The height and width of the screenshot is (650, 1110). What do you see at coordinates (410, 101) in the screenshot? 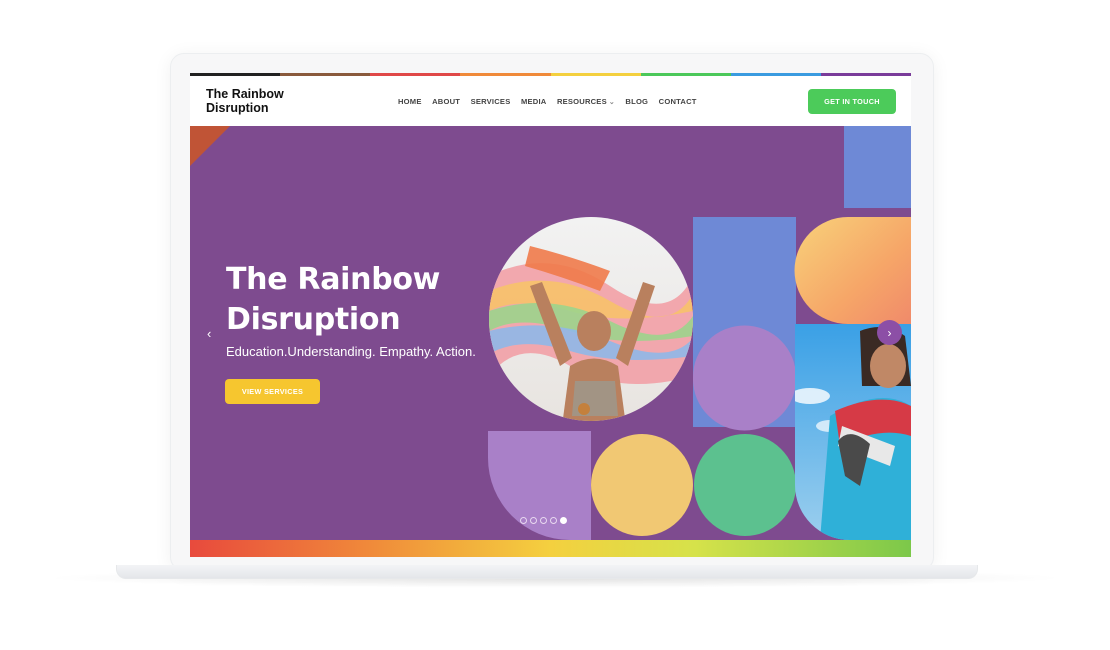
I see `nav-home: HOME` at bounding box center [410, 101].